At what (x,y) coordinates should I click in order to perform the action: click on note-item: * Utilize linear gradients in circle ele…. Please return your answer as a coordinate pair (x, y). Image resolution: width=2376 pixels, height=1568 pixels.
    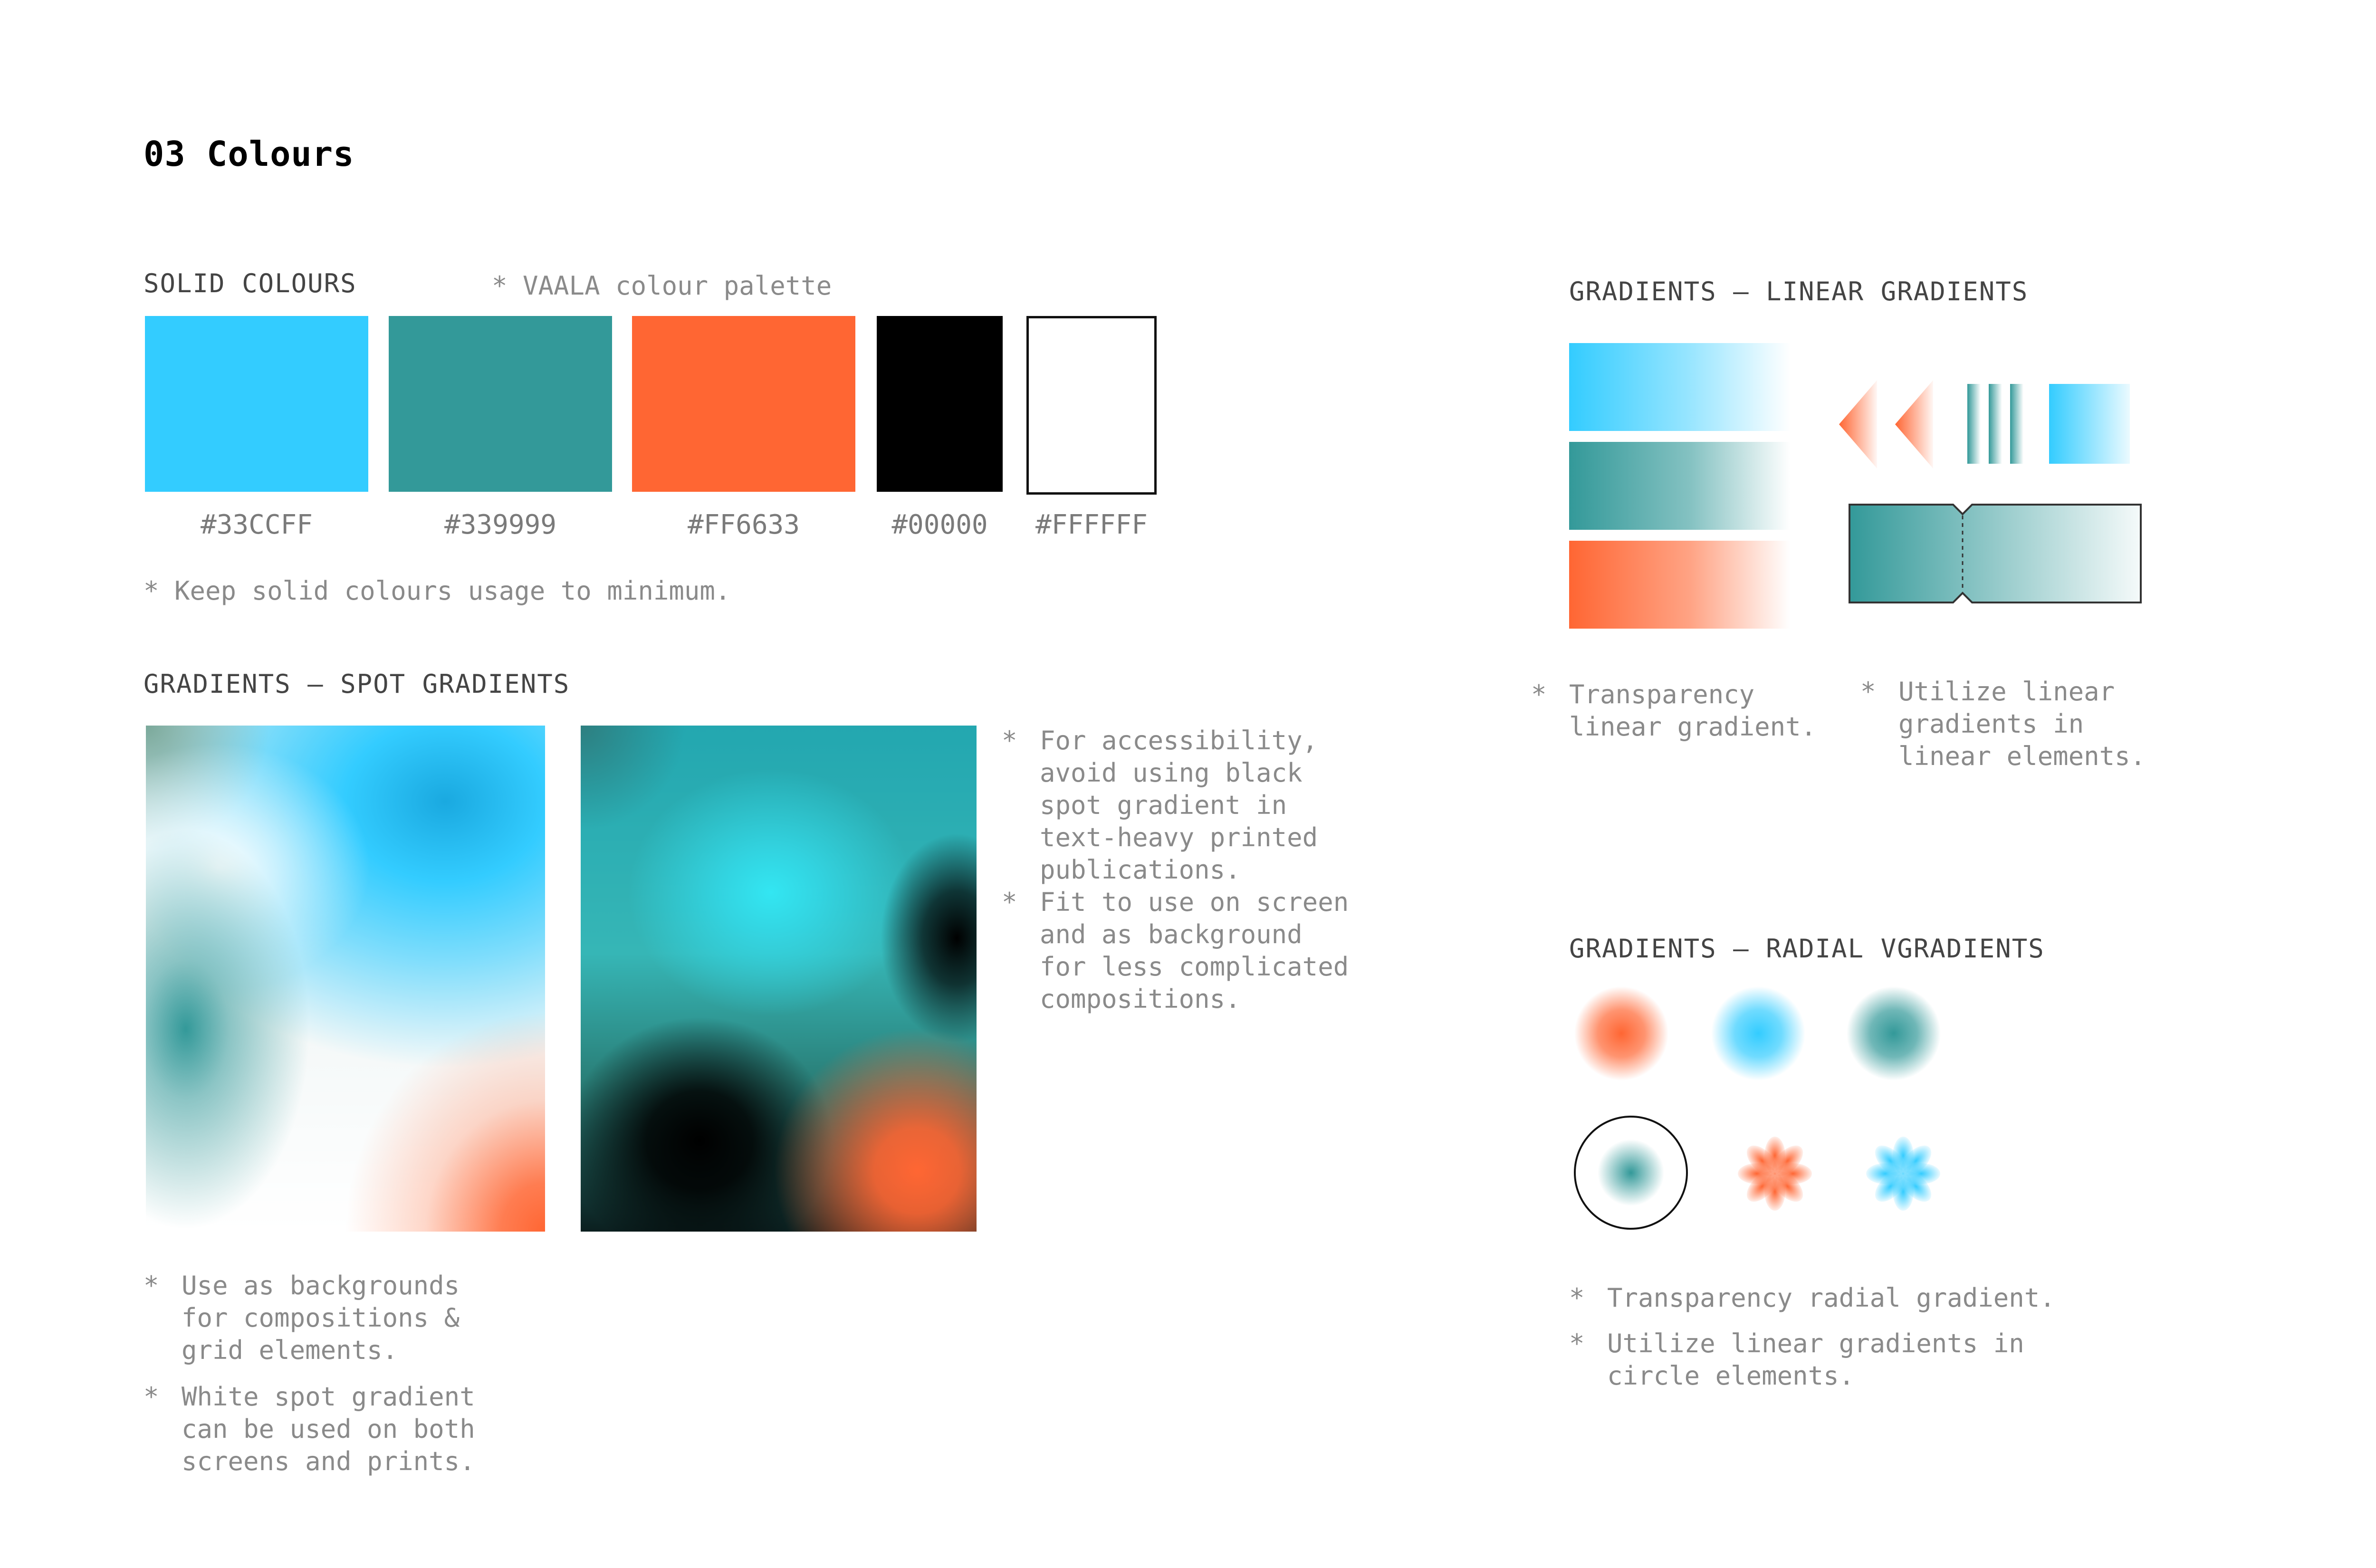
    Looking at the image, I should click on (1812, 1360).